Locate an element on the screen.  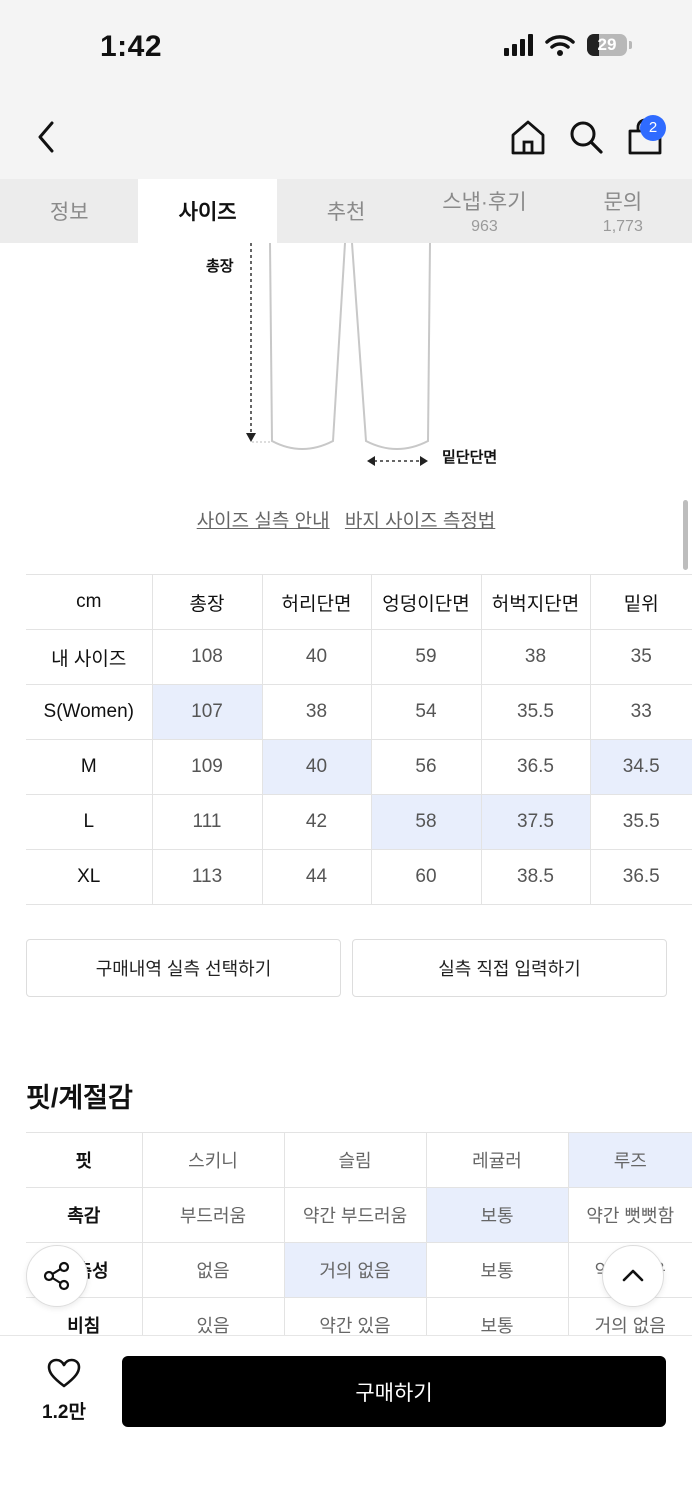
tab-size: 사이즈 is located at coordinates (207, 211).